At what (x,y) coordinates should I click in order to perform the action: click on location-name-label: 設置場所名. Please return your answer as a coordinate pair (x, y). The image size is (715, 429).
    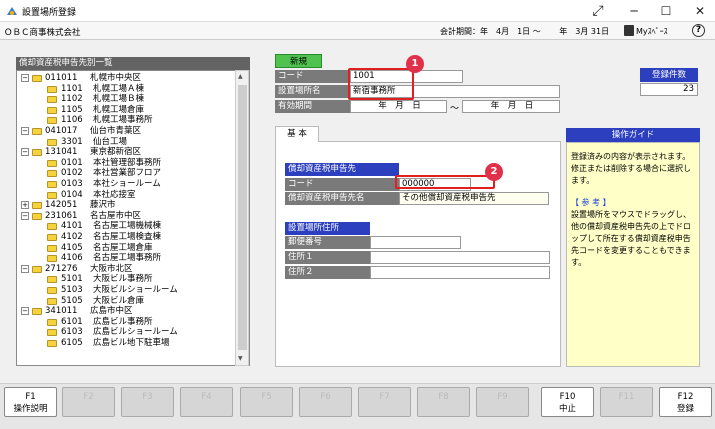
    Looking at the image, I should click on (312, 91).